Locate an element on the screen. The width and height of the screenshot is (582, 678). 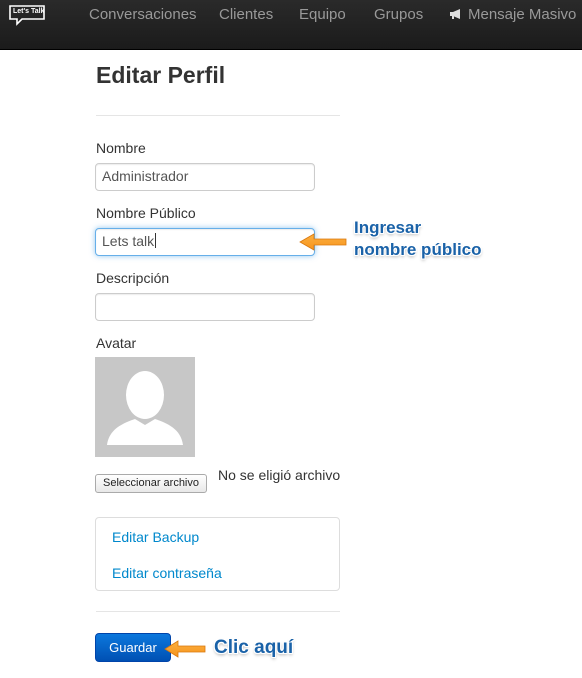
nombre-value: Administrador is located at coordinates (145, 176).